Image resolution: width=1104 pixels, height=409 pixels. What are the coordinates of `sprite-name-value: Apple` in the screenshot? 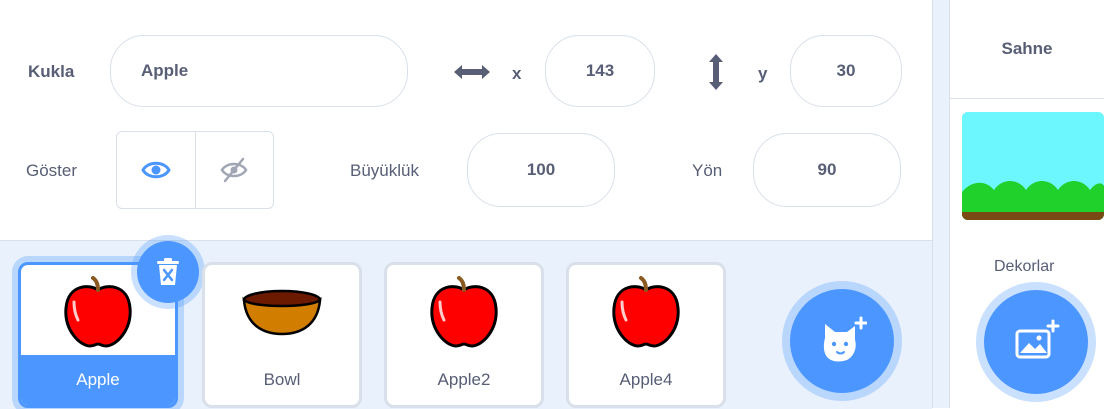 It's located at (165, 70).